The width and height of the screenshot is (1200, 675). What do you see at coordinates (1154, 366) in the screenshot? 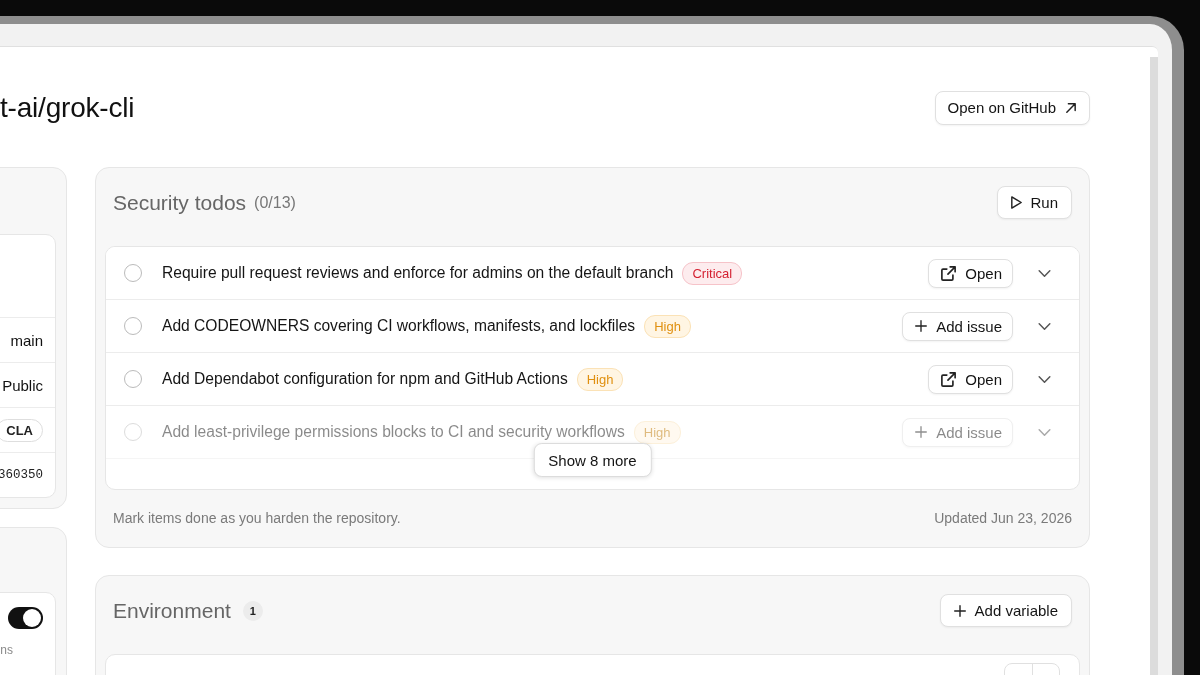
I see `scrollbar` at bounding box center [1154, 366].